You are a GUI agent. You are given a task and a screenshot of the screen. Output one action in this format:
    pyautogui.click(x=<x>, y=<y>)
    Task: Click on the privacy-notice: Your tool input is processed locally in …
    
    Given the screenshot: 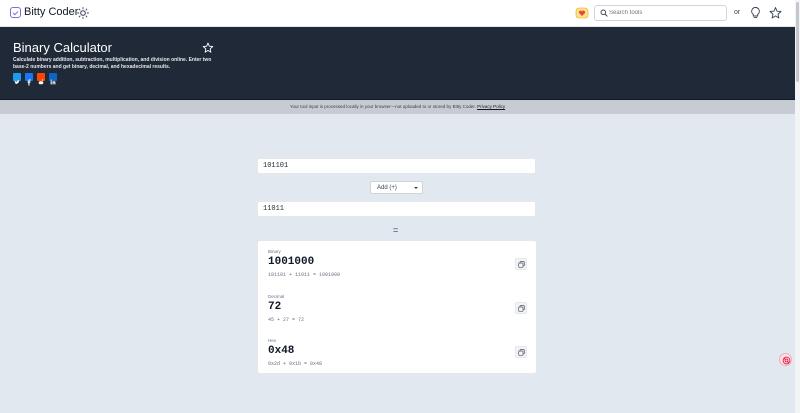 What is the action you would take?
    pyautogui.click(x=397, y=107)
    